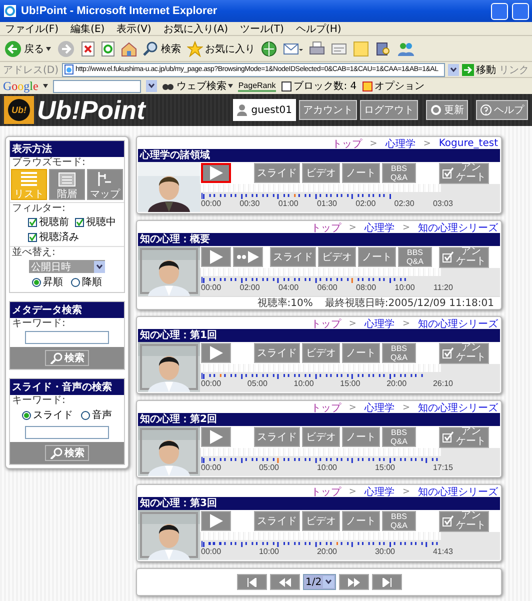  Describe the element at coordinates (119, 11) in the screenshot. I see `window-title: Ub!Point - Microsoft Internet Explorer` at that location.